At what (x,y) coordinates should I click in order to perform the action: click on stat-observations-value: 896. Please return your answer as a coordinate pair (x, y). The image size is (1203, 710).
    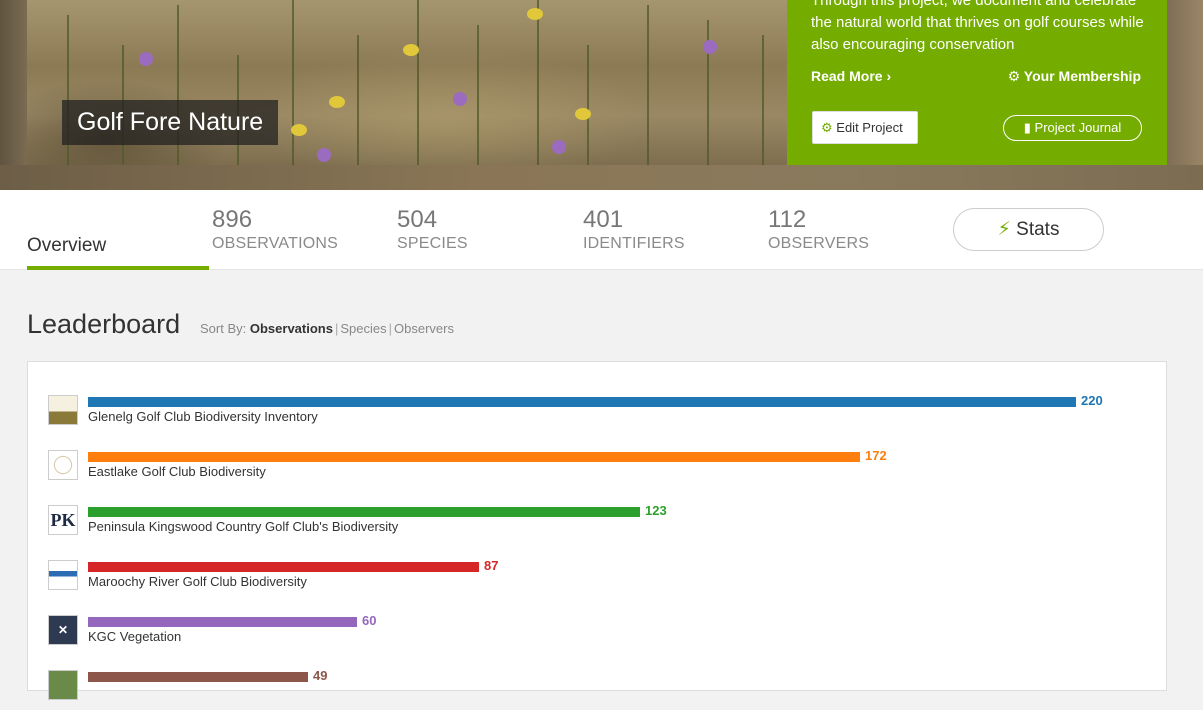
    Looking at the image, I should click on (232, 219).